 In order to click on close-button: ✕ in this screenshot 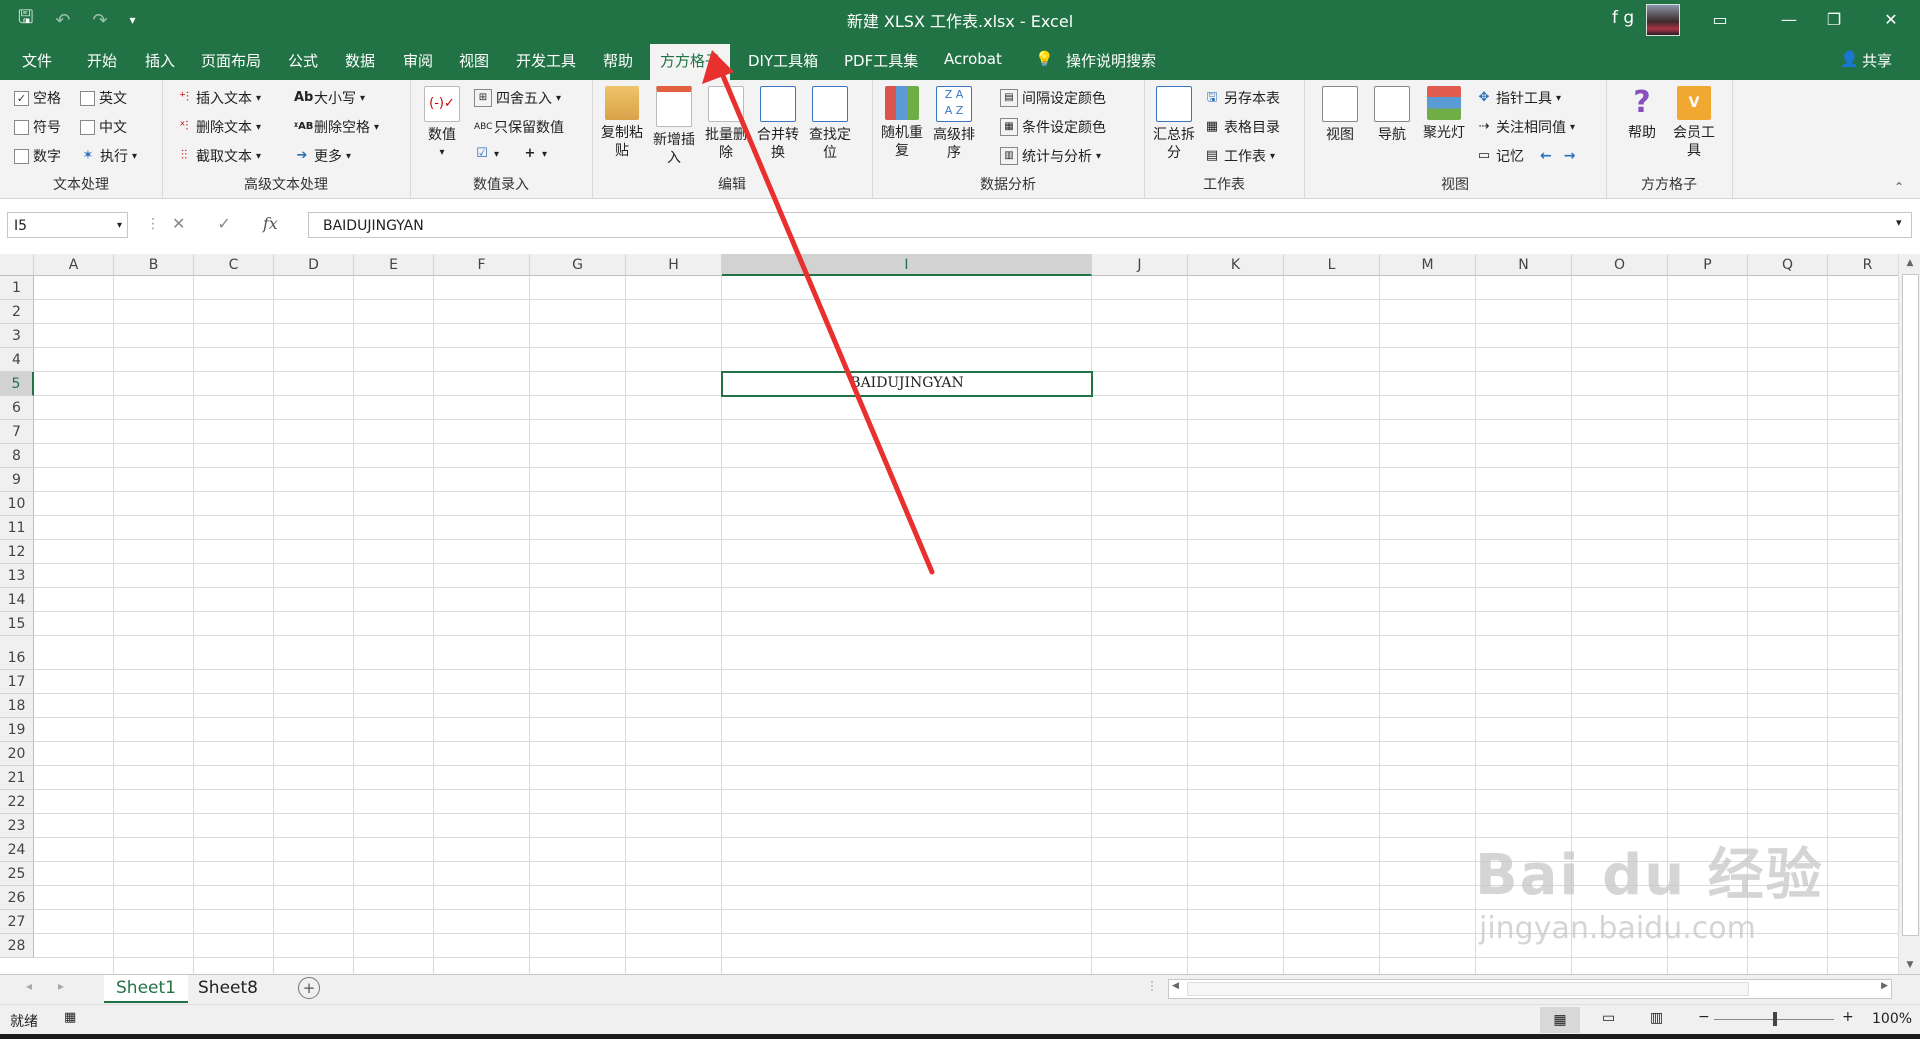, I will do `click(1891, 20)`.